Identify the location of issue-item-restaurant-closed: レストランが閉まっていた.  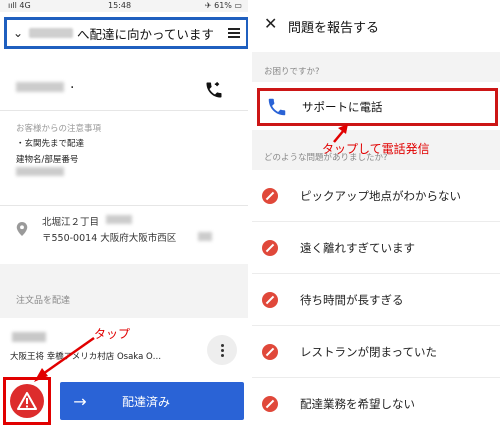
(376, 352).